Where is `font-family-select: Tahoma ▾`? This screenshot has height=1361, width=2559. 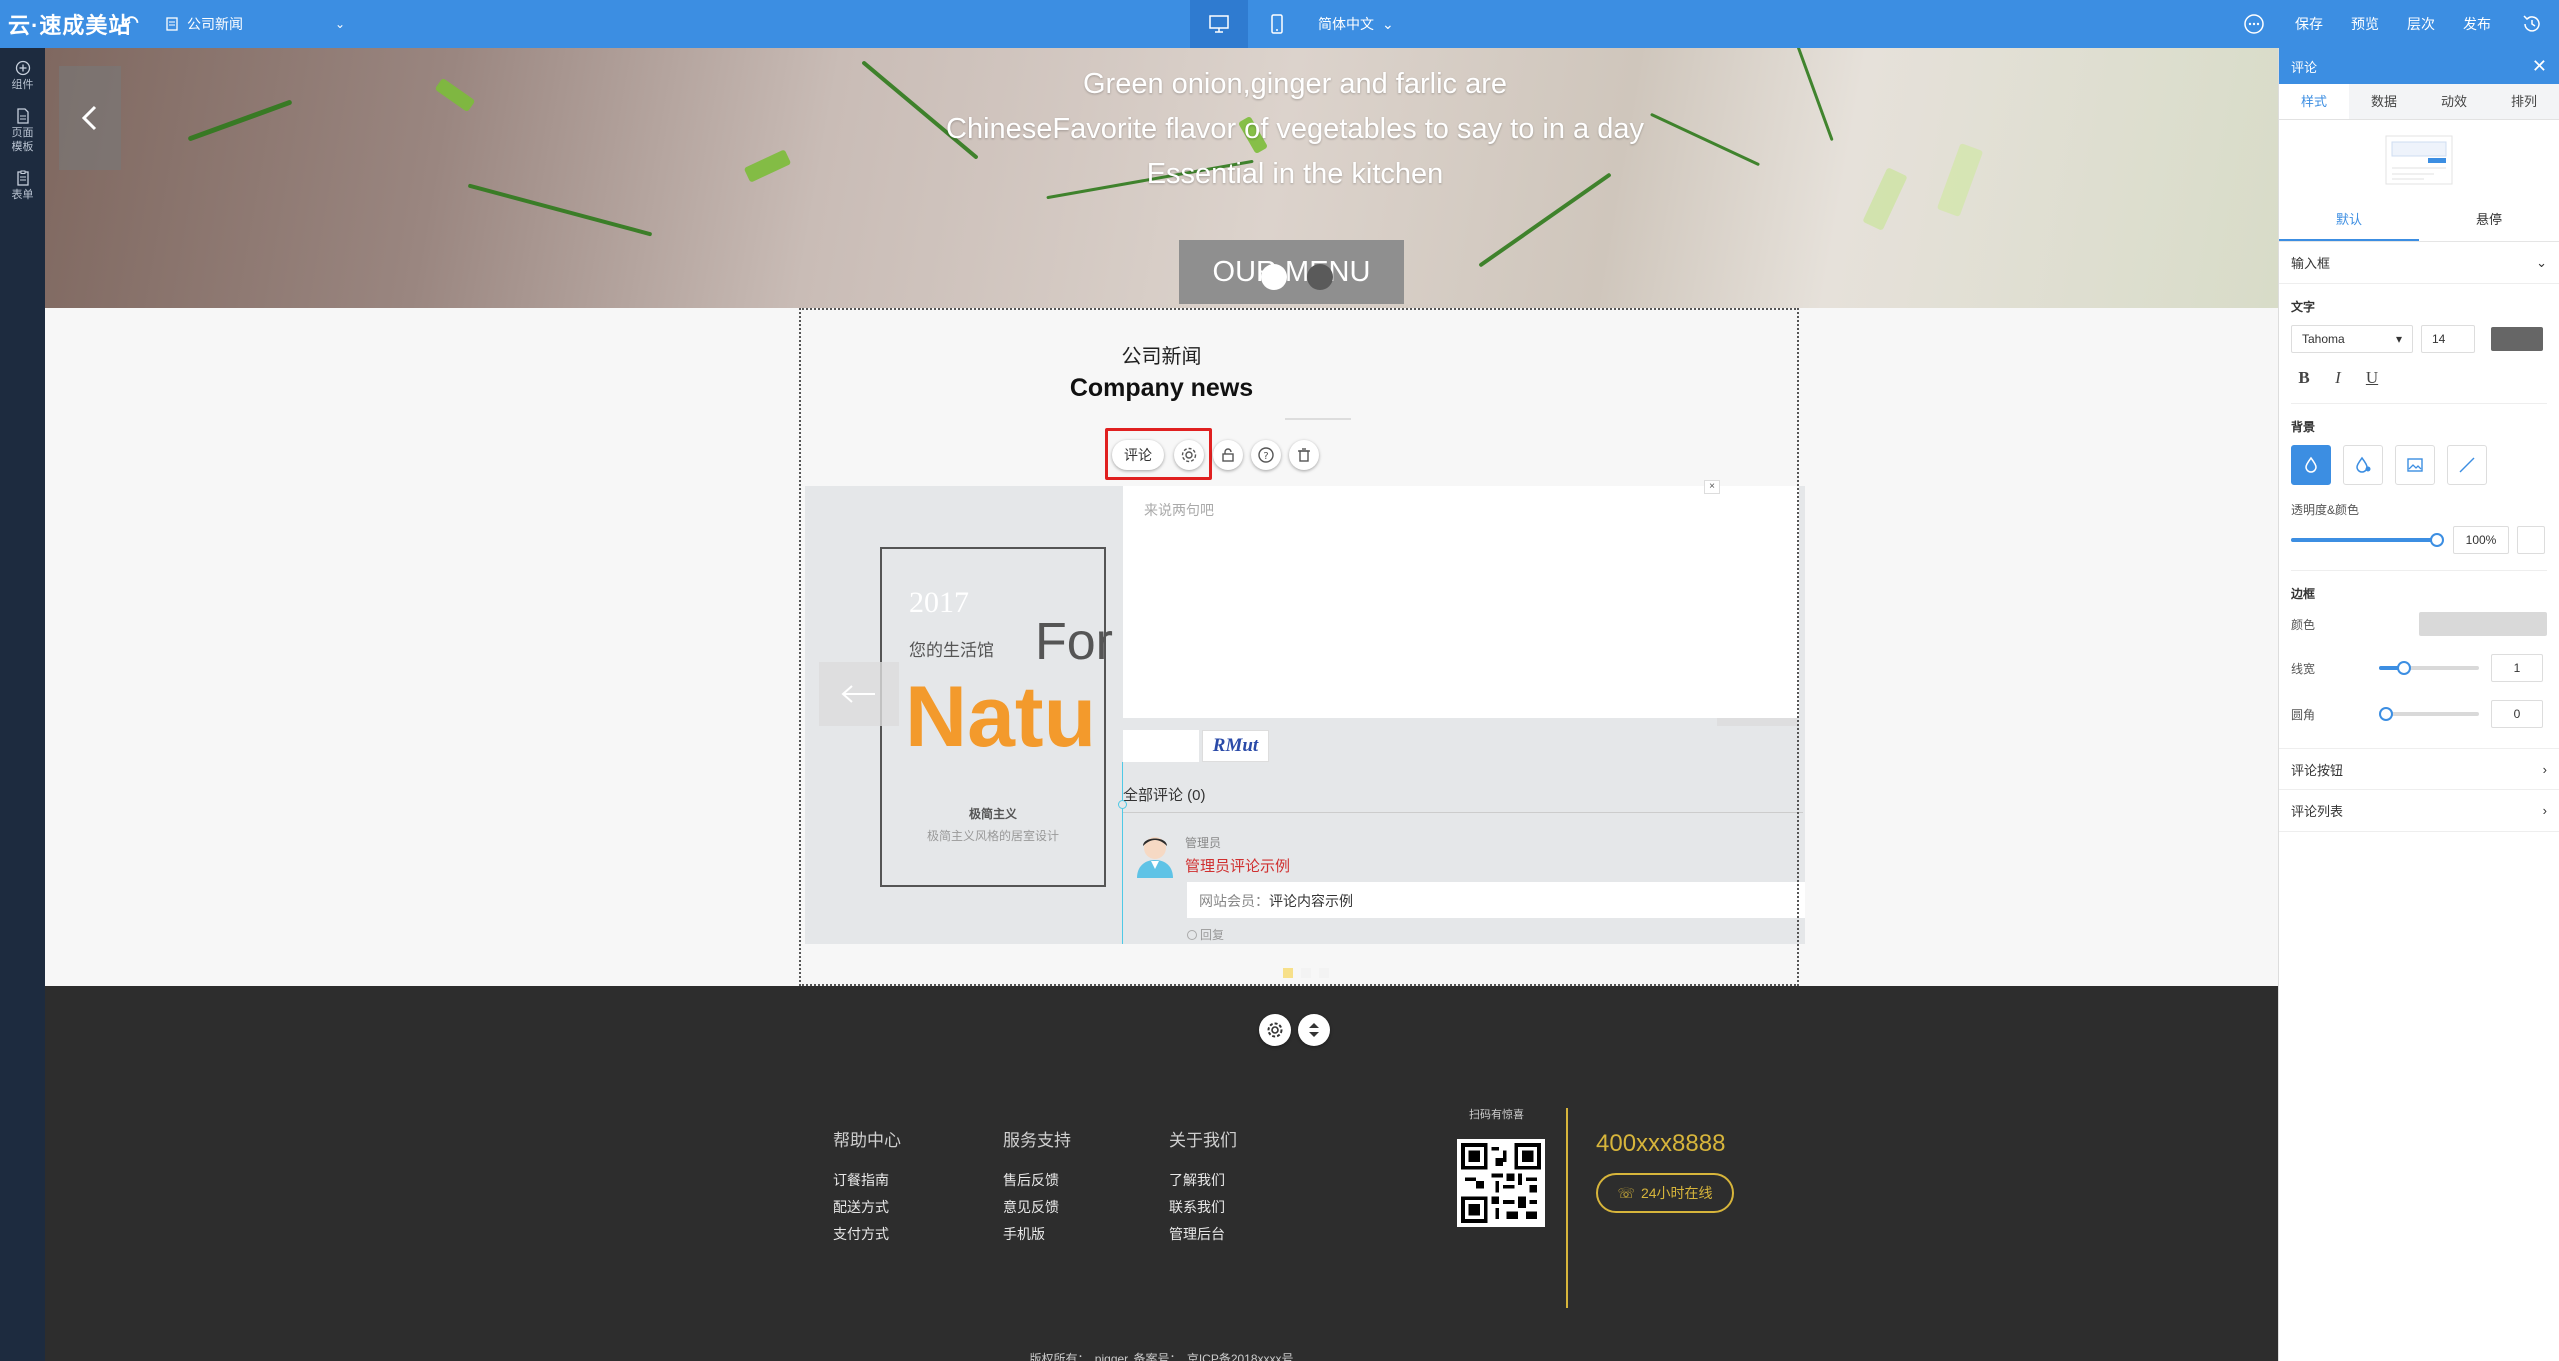 font-family-select: Tahoma ▾ is located at coordinates (2352, 339).